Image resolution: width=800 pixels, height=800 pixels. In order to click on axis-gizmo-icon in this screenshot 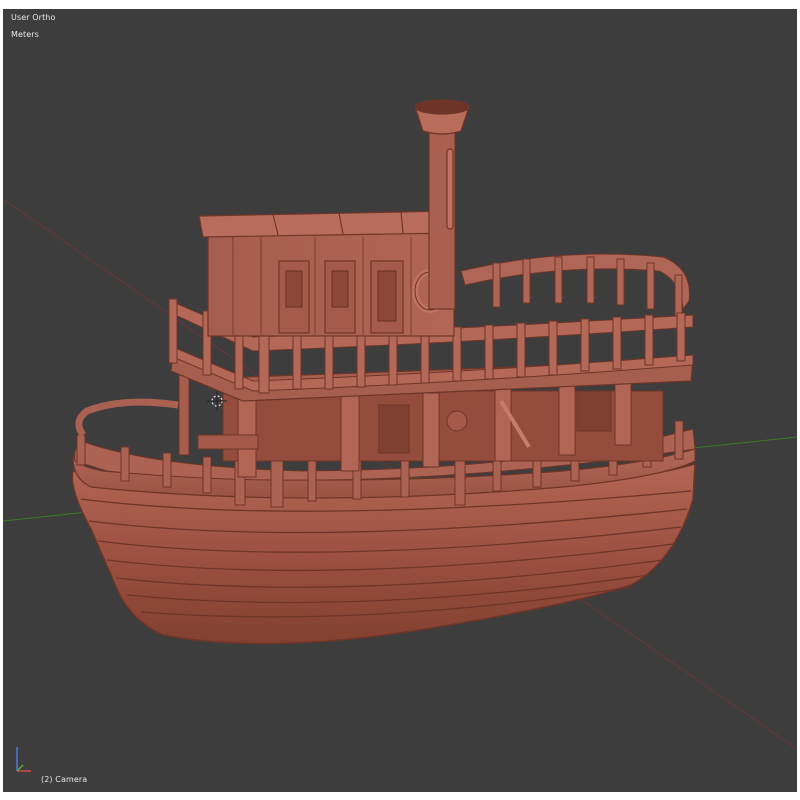, I will do `click(23, 759)`.